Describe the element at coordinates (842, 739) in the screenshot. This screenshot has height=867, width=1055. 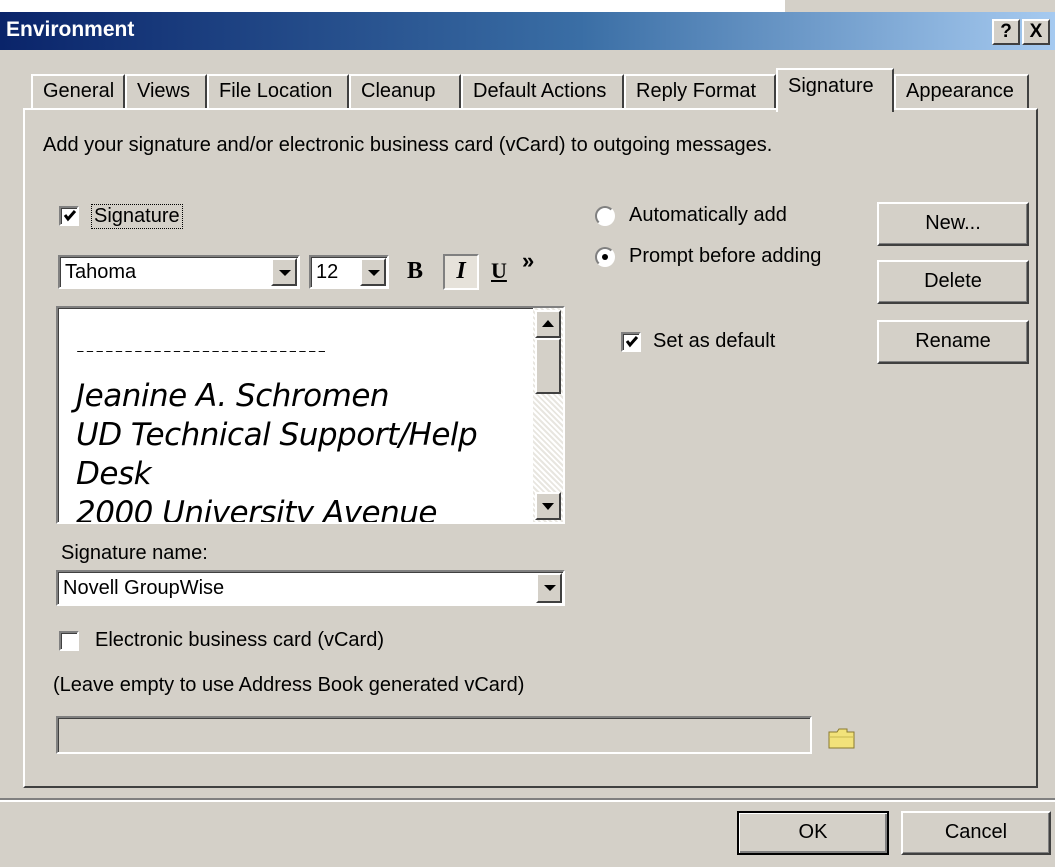
I see `folder-icon` at that location.